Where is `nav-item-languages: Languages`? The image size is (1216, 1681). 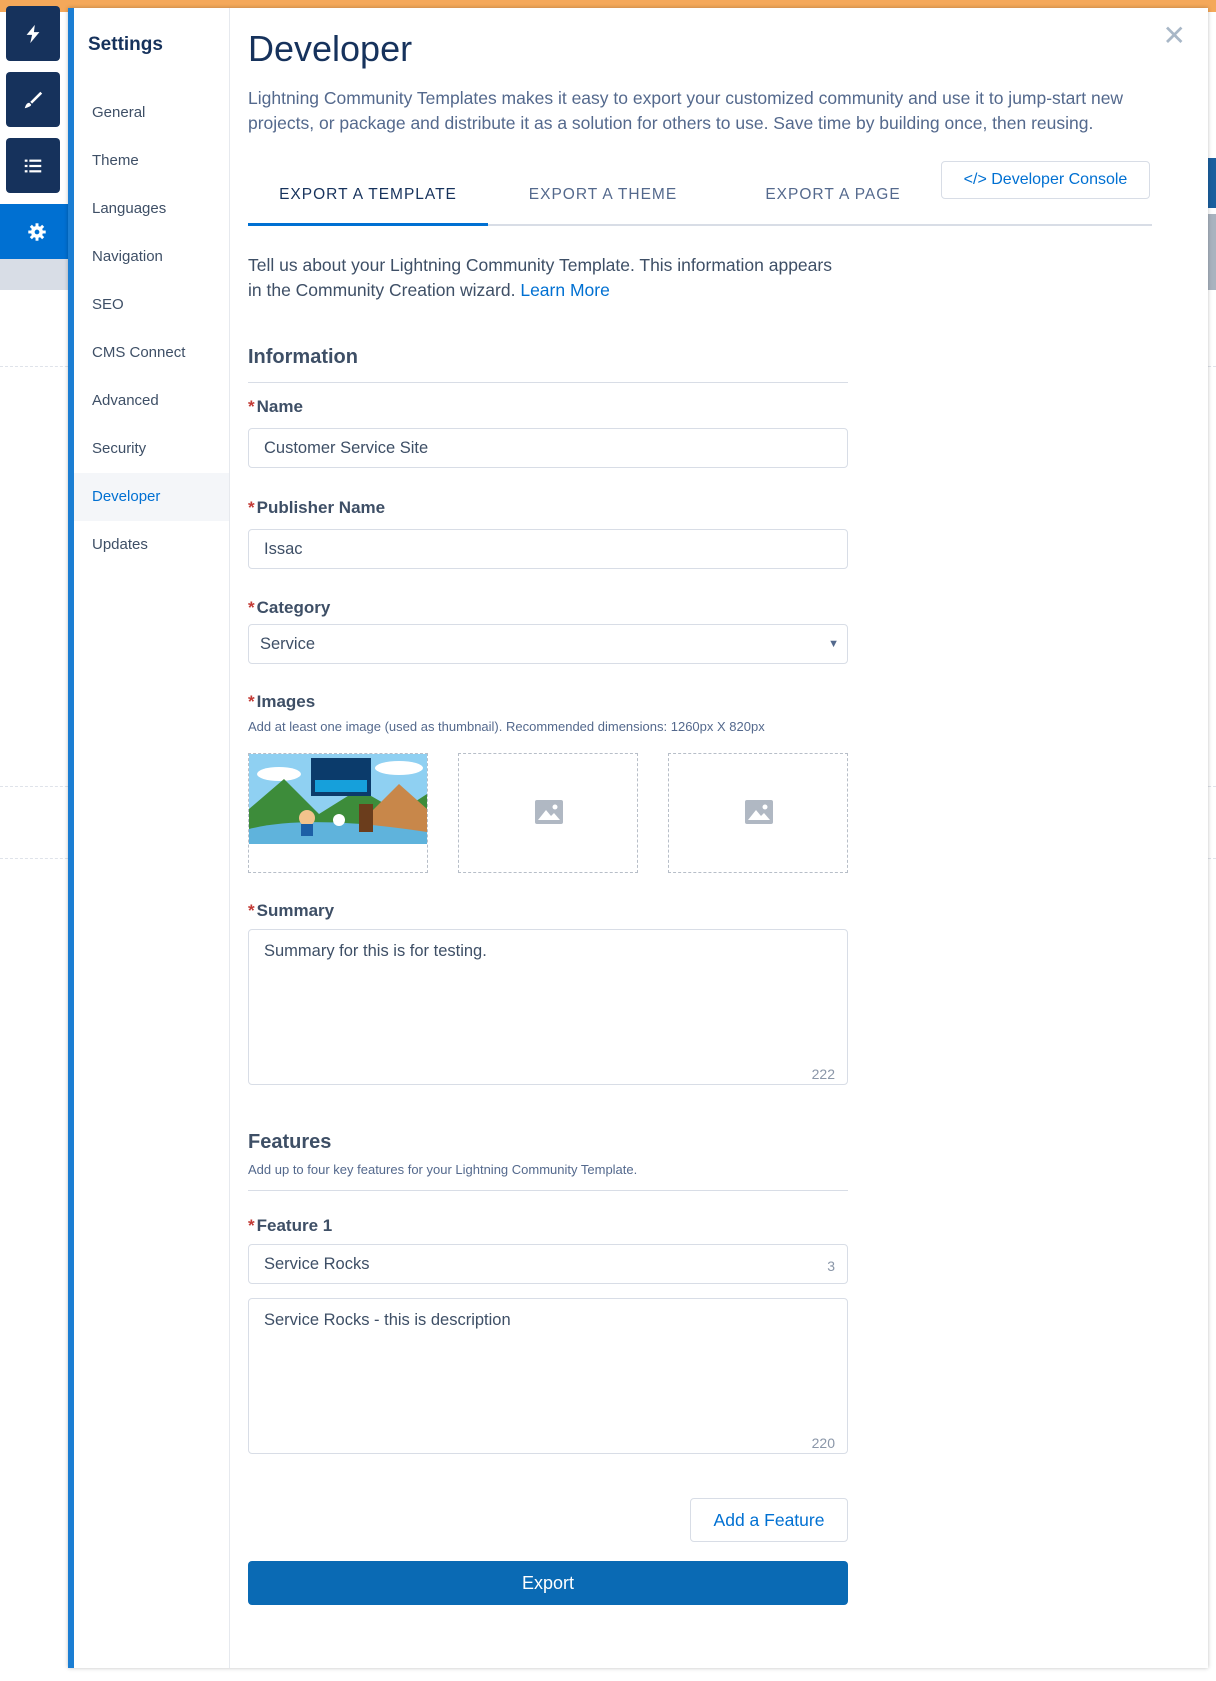
nav-item-languages: Languages is located at coordinates (151, 209).